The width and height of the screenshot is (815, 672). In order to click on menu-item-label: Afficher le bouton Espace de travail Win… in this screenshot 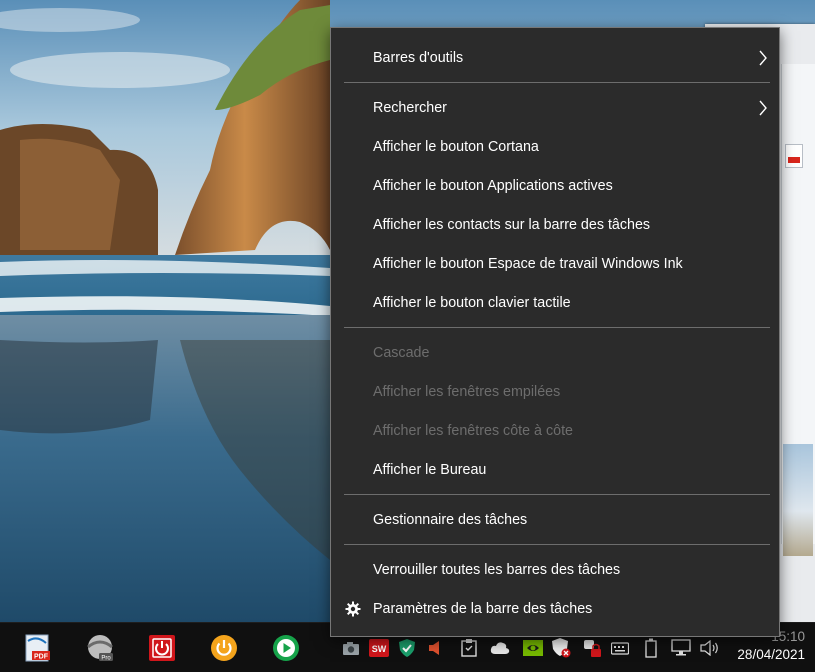, I will do `click(528, 264)`.